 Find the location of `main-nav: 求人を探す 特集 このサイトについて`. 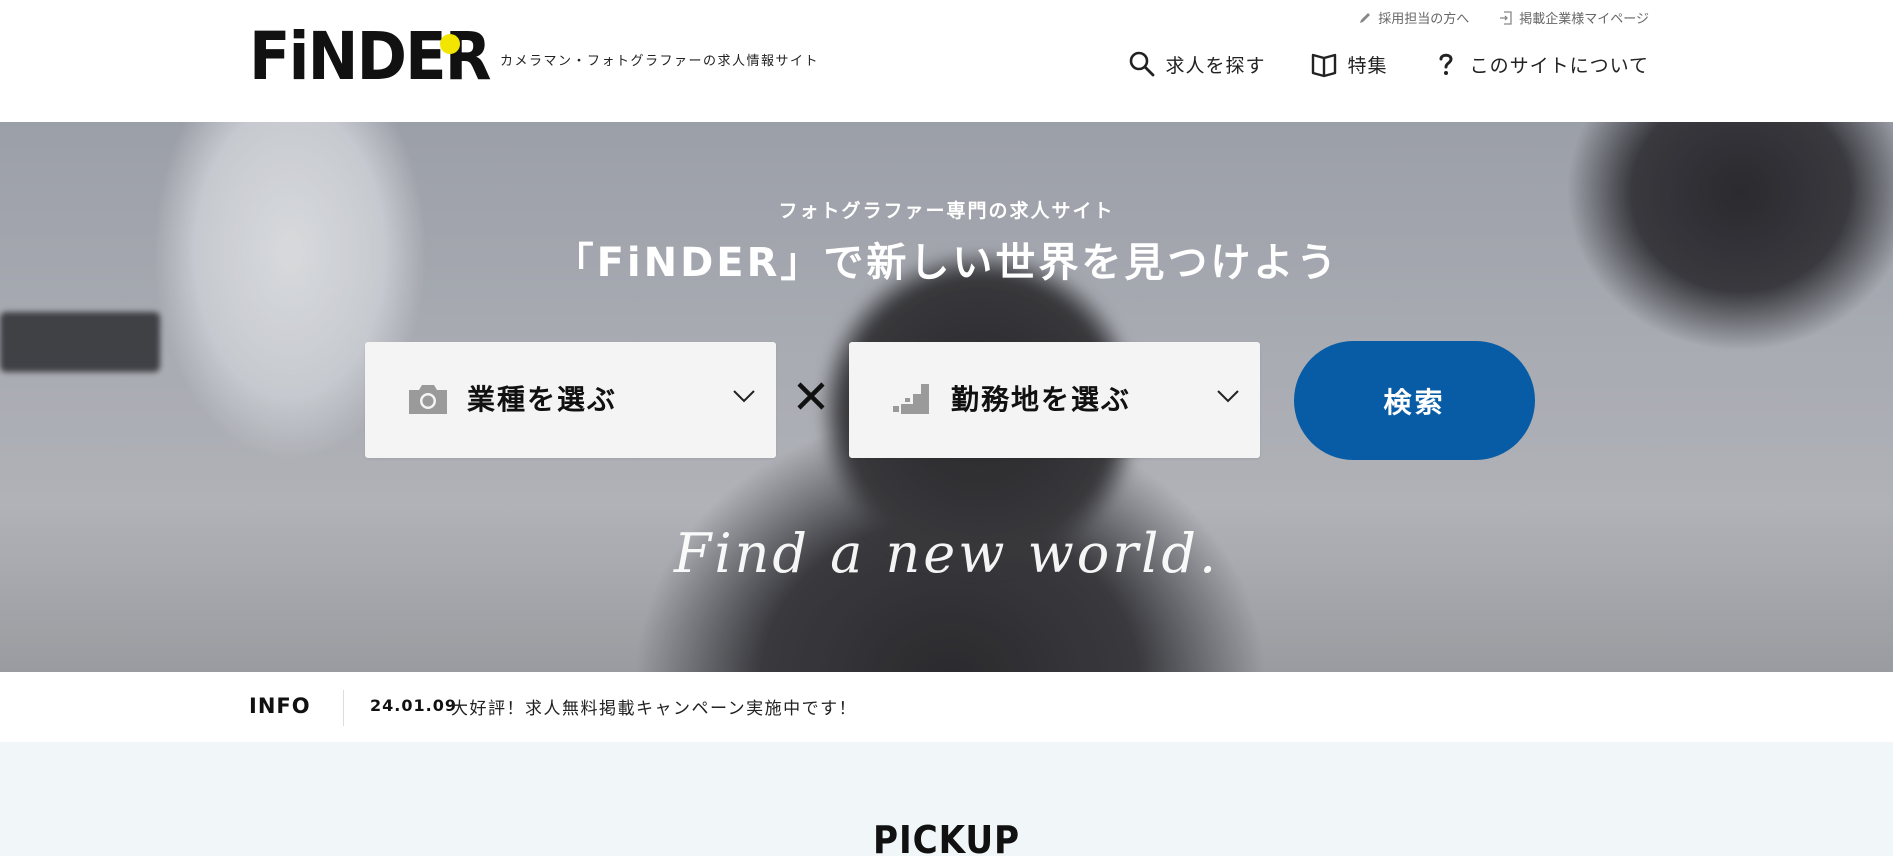

main-nav: 求人を探す 特集 このサイトについて is located at coordinates (1388, 64).